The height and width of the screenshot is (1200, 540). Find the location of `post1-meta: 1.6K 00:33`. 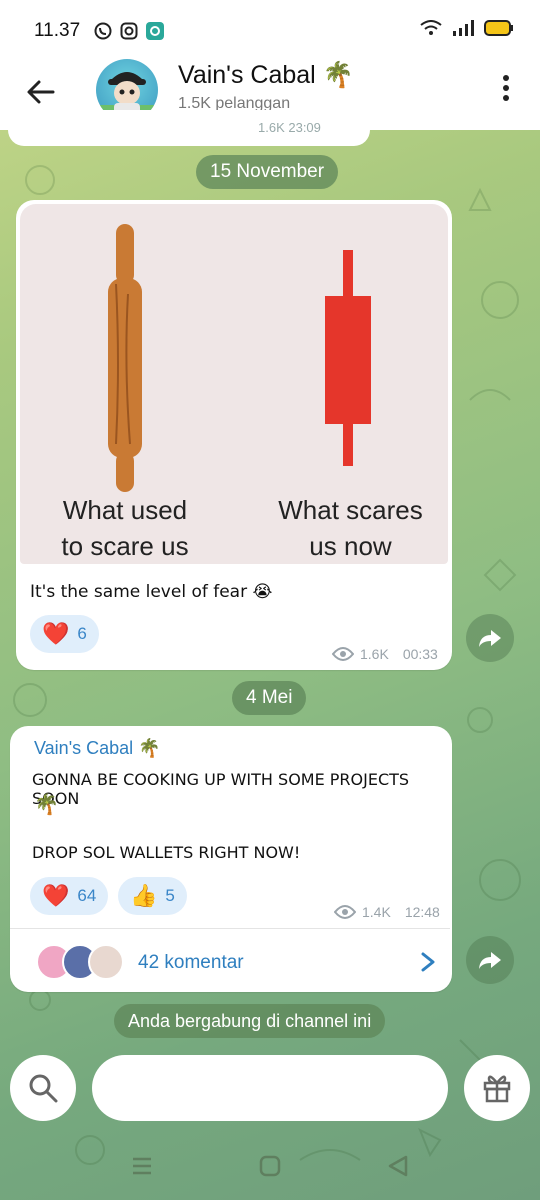

post1-meta: 1.6K 00:33 is located at coordinates (385, 654).